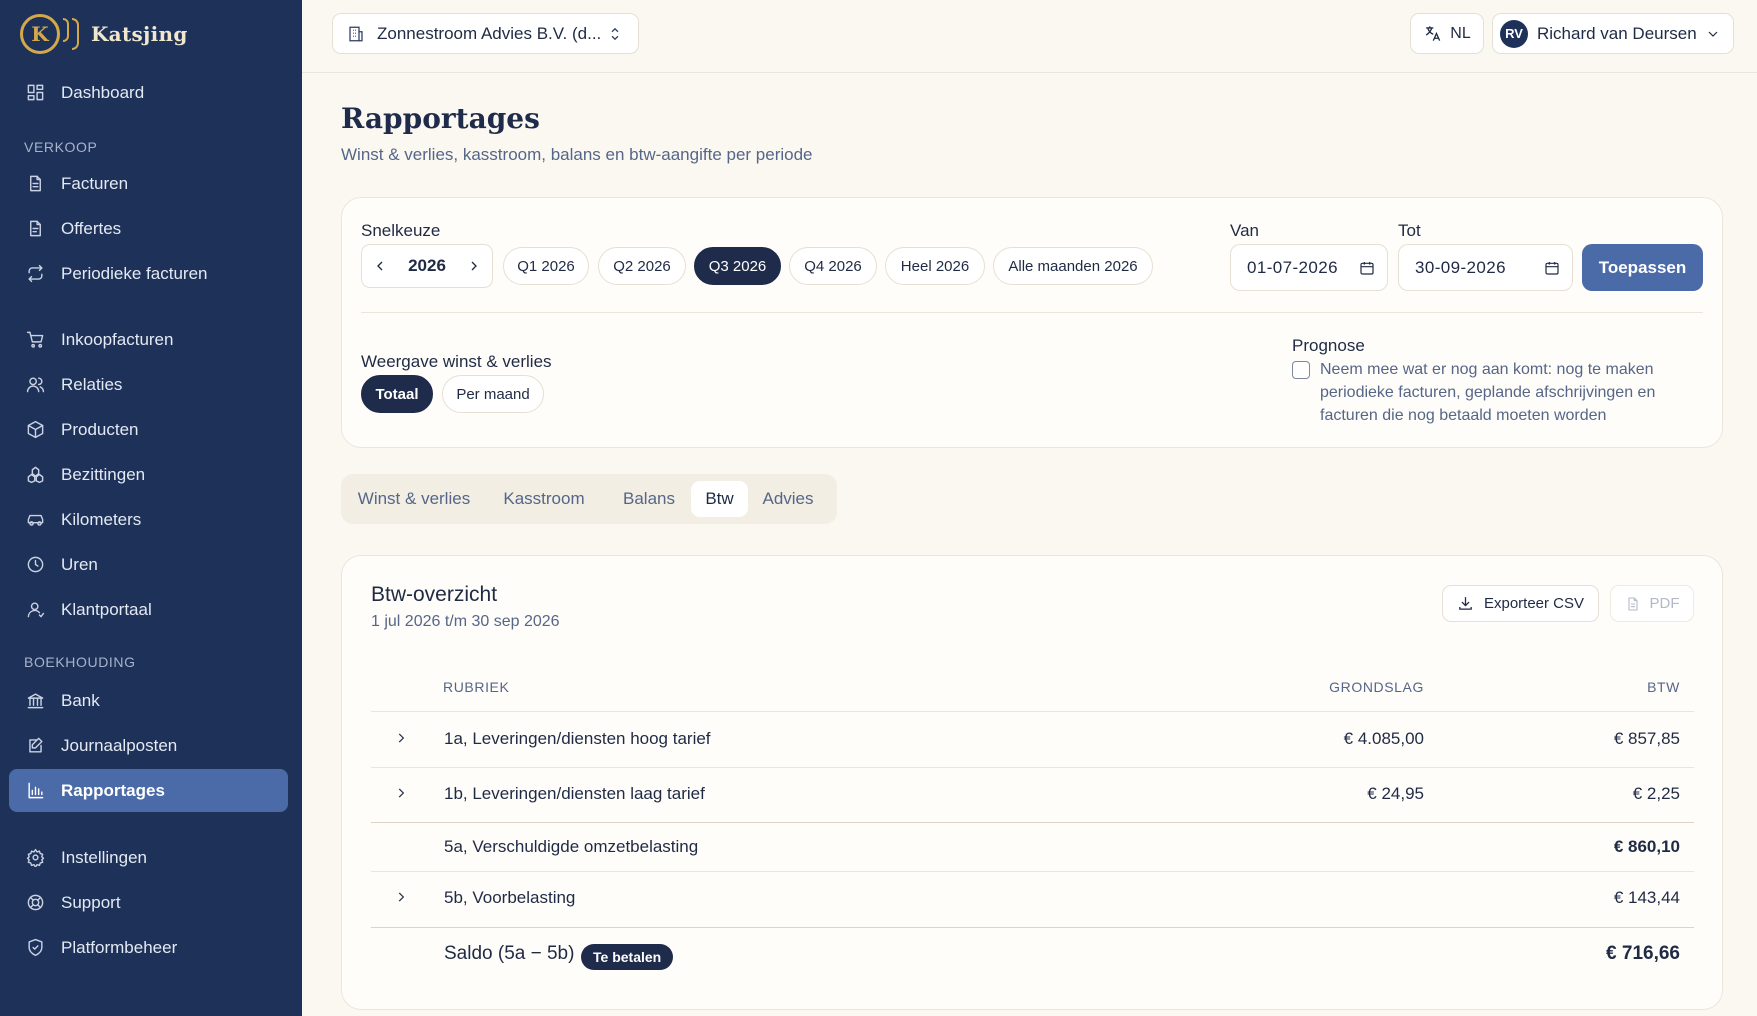 The image size is (1757, 1016). I want to click on invoice-icon, so click(35, 184).